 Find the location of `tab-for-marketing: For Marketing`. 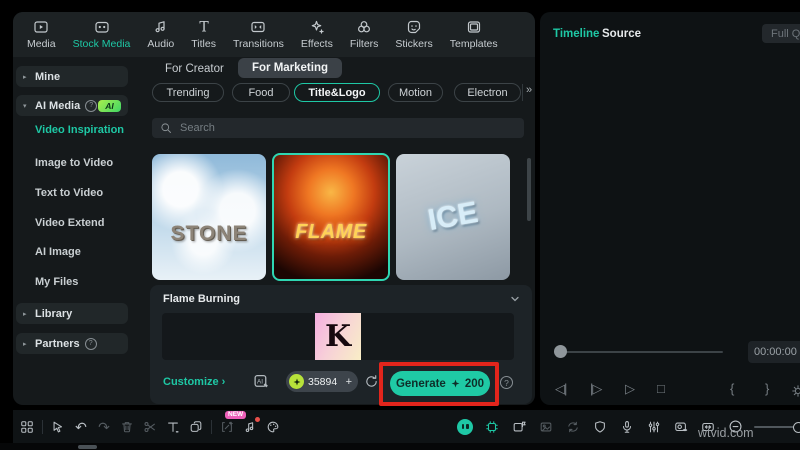

tab-for-marketing: For Marketing is located at coordinates (290, 68).